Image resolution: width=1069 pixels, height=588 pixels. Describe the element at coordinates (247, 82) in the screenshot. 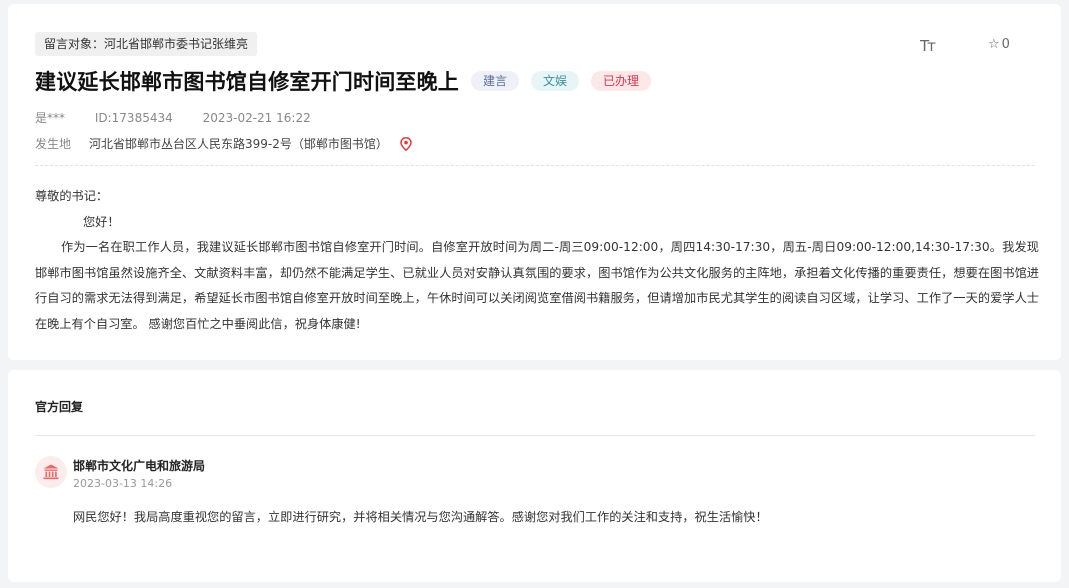

I see `page-title: 建议延长邯郸市图书馆自修室开门时间至晚上` at that location.